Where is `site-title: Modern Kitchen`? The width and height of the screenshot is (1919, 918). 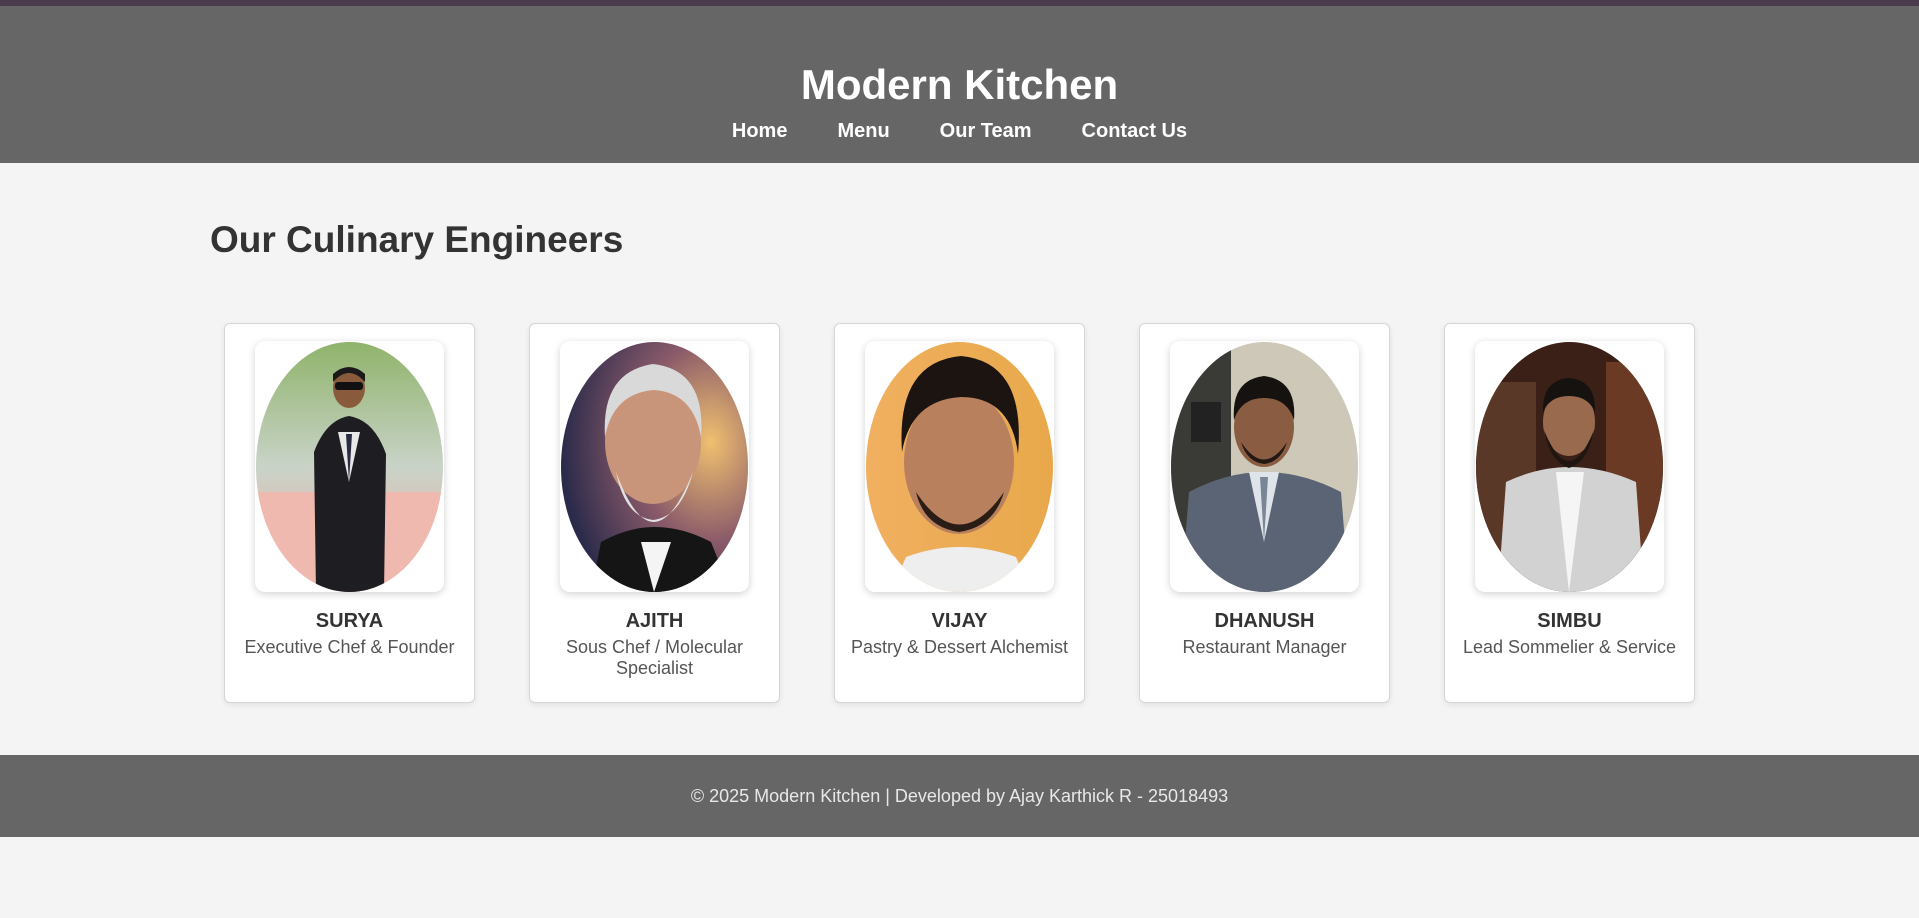
site-title: Modern Kitchen is located at coordinates (959, 84).